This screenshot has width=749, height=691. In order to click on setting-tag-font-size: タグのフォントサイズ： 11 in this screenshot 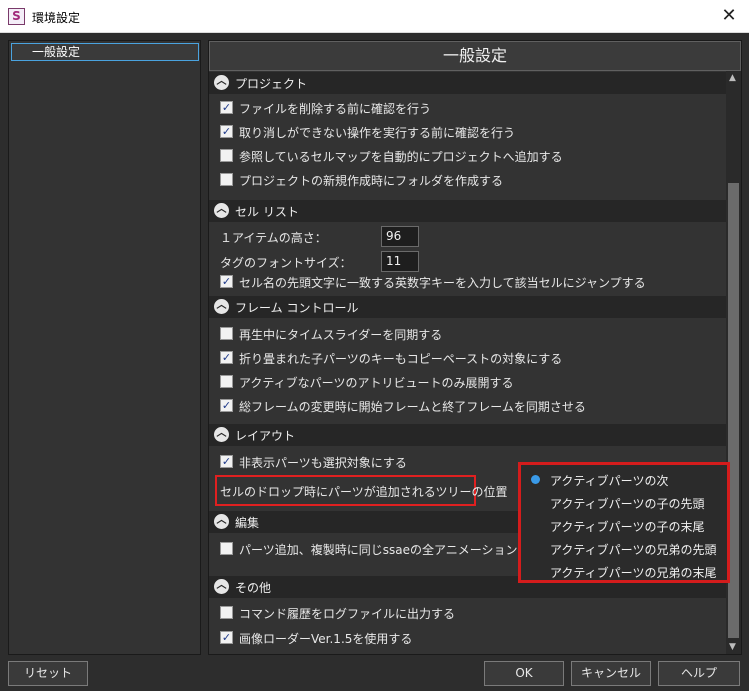, I will do `click(467, 262)`.